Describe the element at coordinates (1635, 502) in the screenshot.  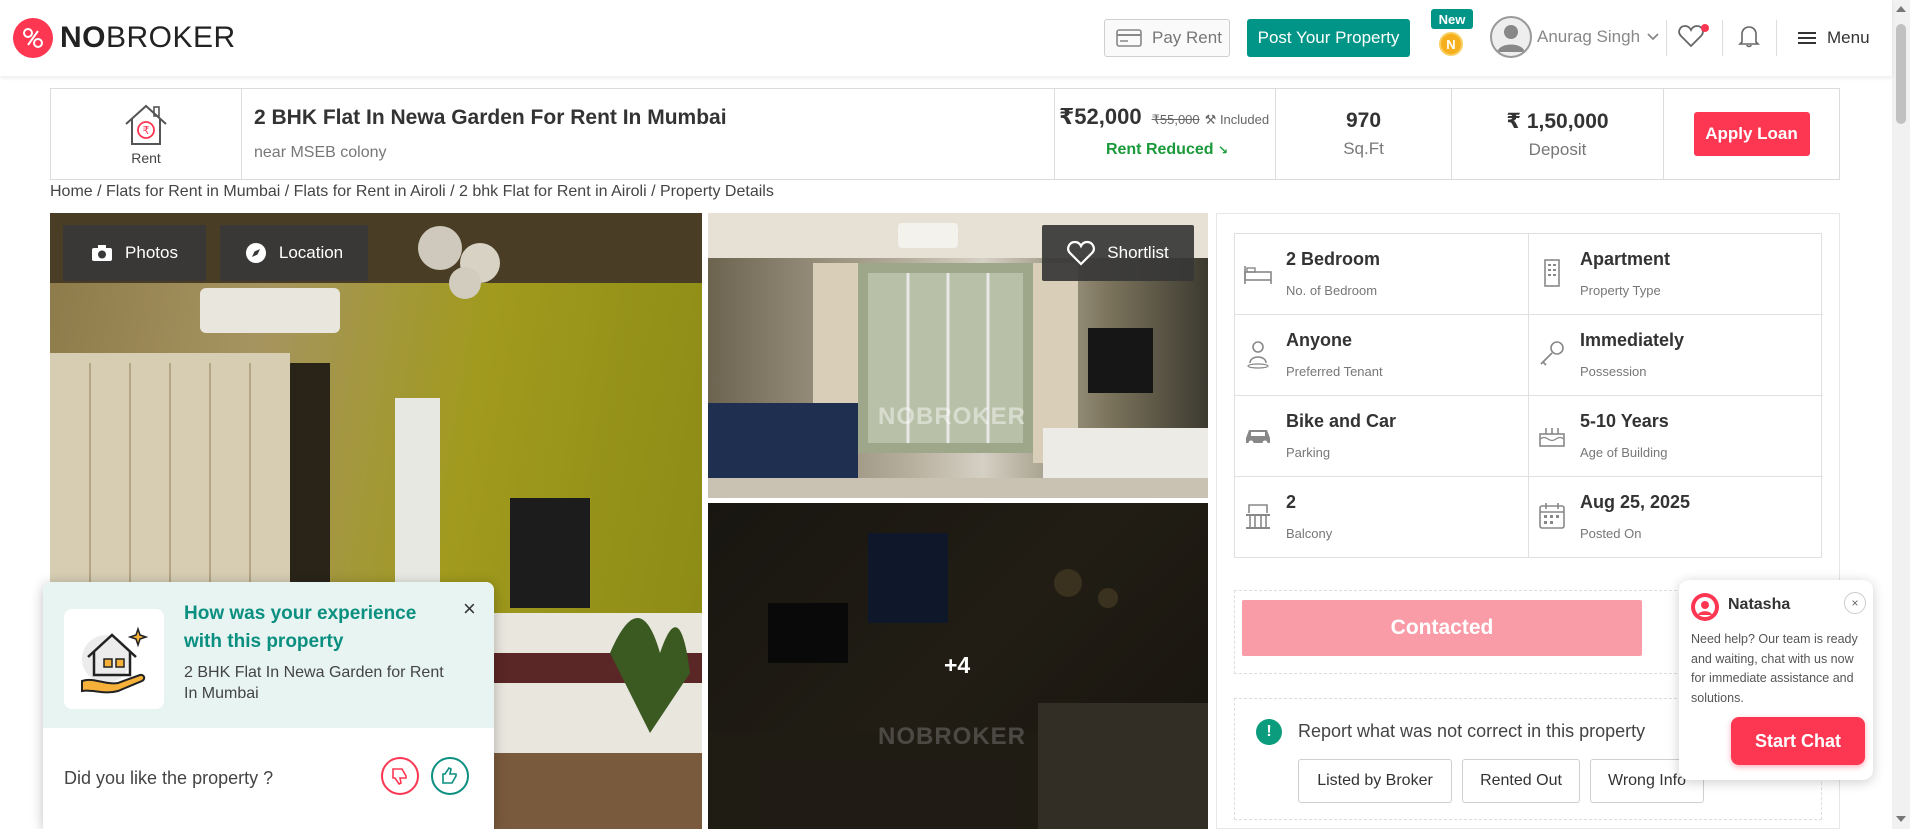
I see `attr-value: Aug 25, 2025` at that location.